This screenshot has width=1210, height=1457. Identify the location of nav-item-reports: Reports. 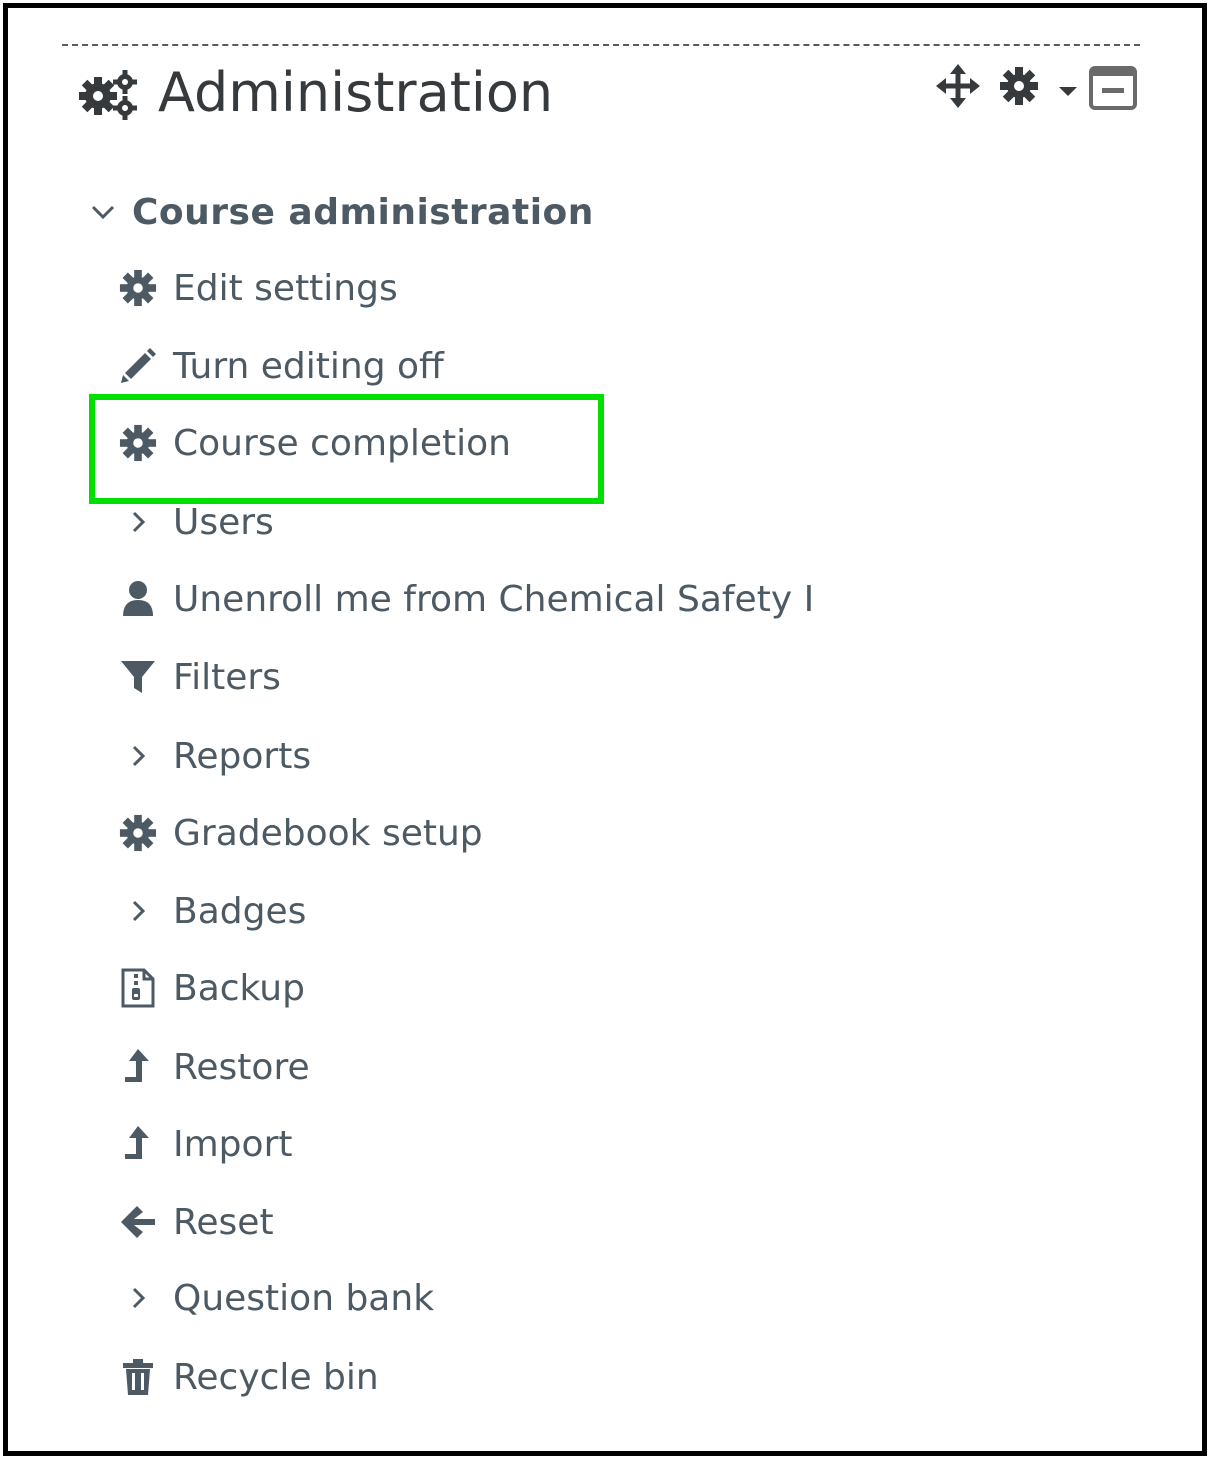
(214, 756).